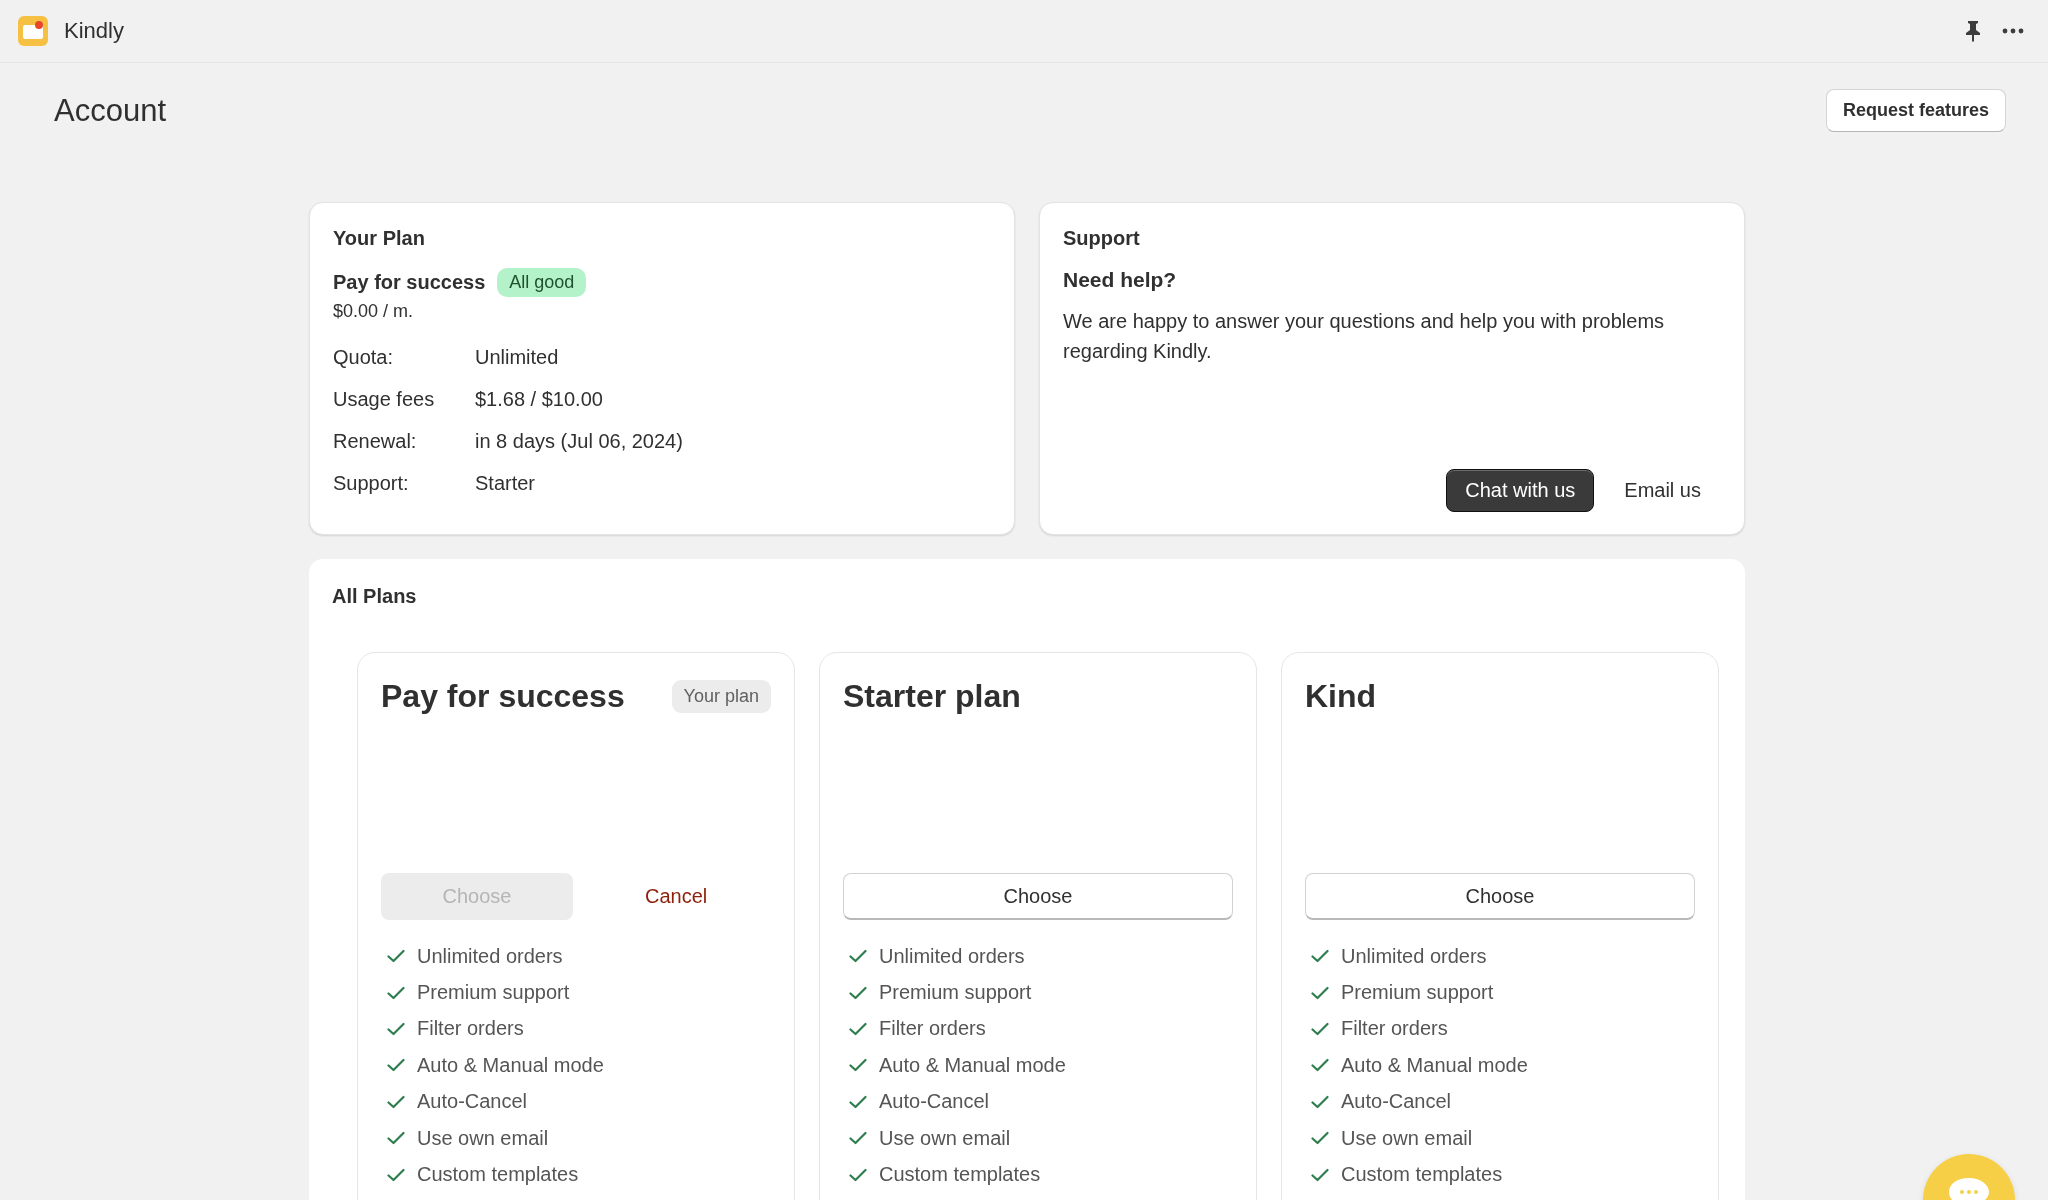 The width and height of the screenshot is (2048, 1200). I want to click on support-heading: Need help?, so click(1120, 280).